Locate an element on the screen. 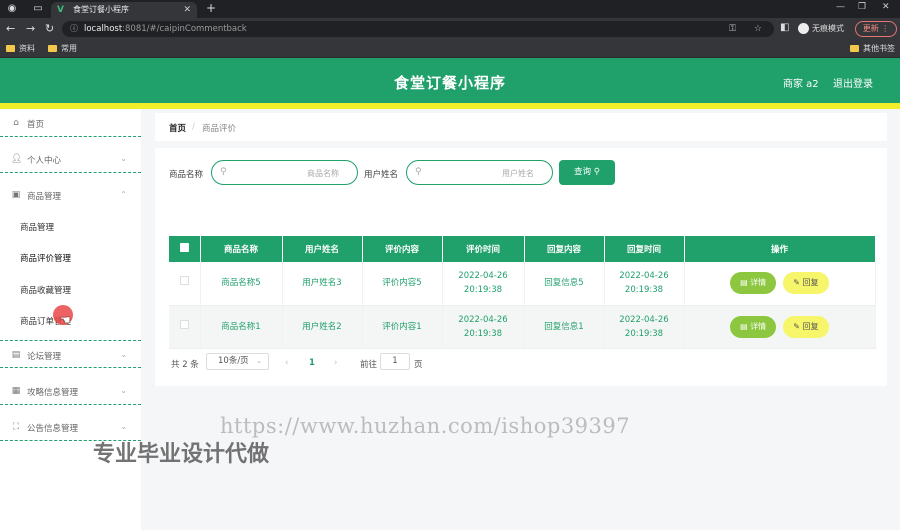  detail-label: 详情 is located at coordinates (758, 283).